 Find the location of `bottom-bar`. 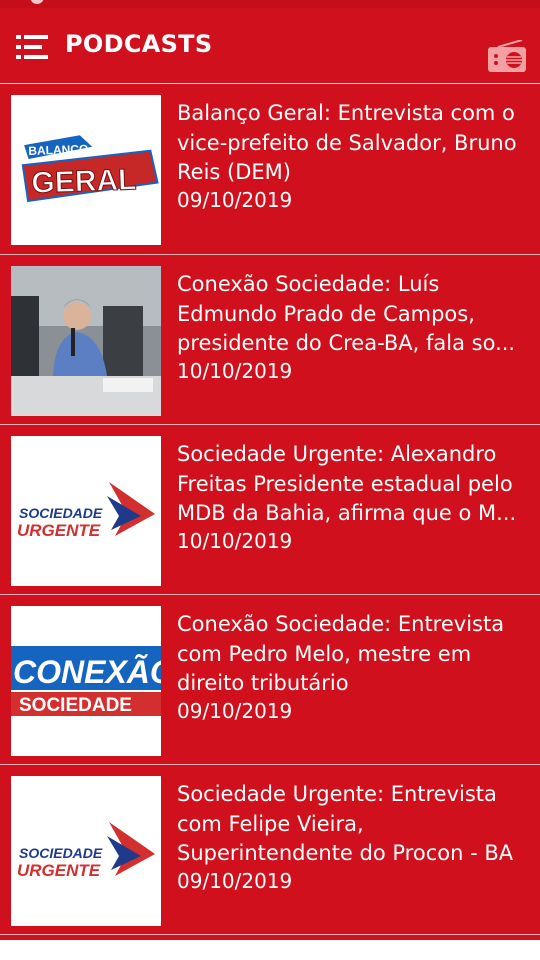

bottom-bar is located at coordinates (270, 950).